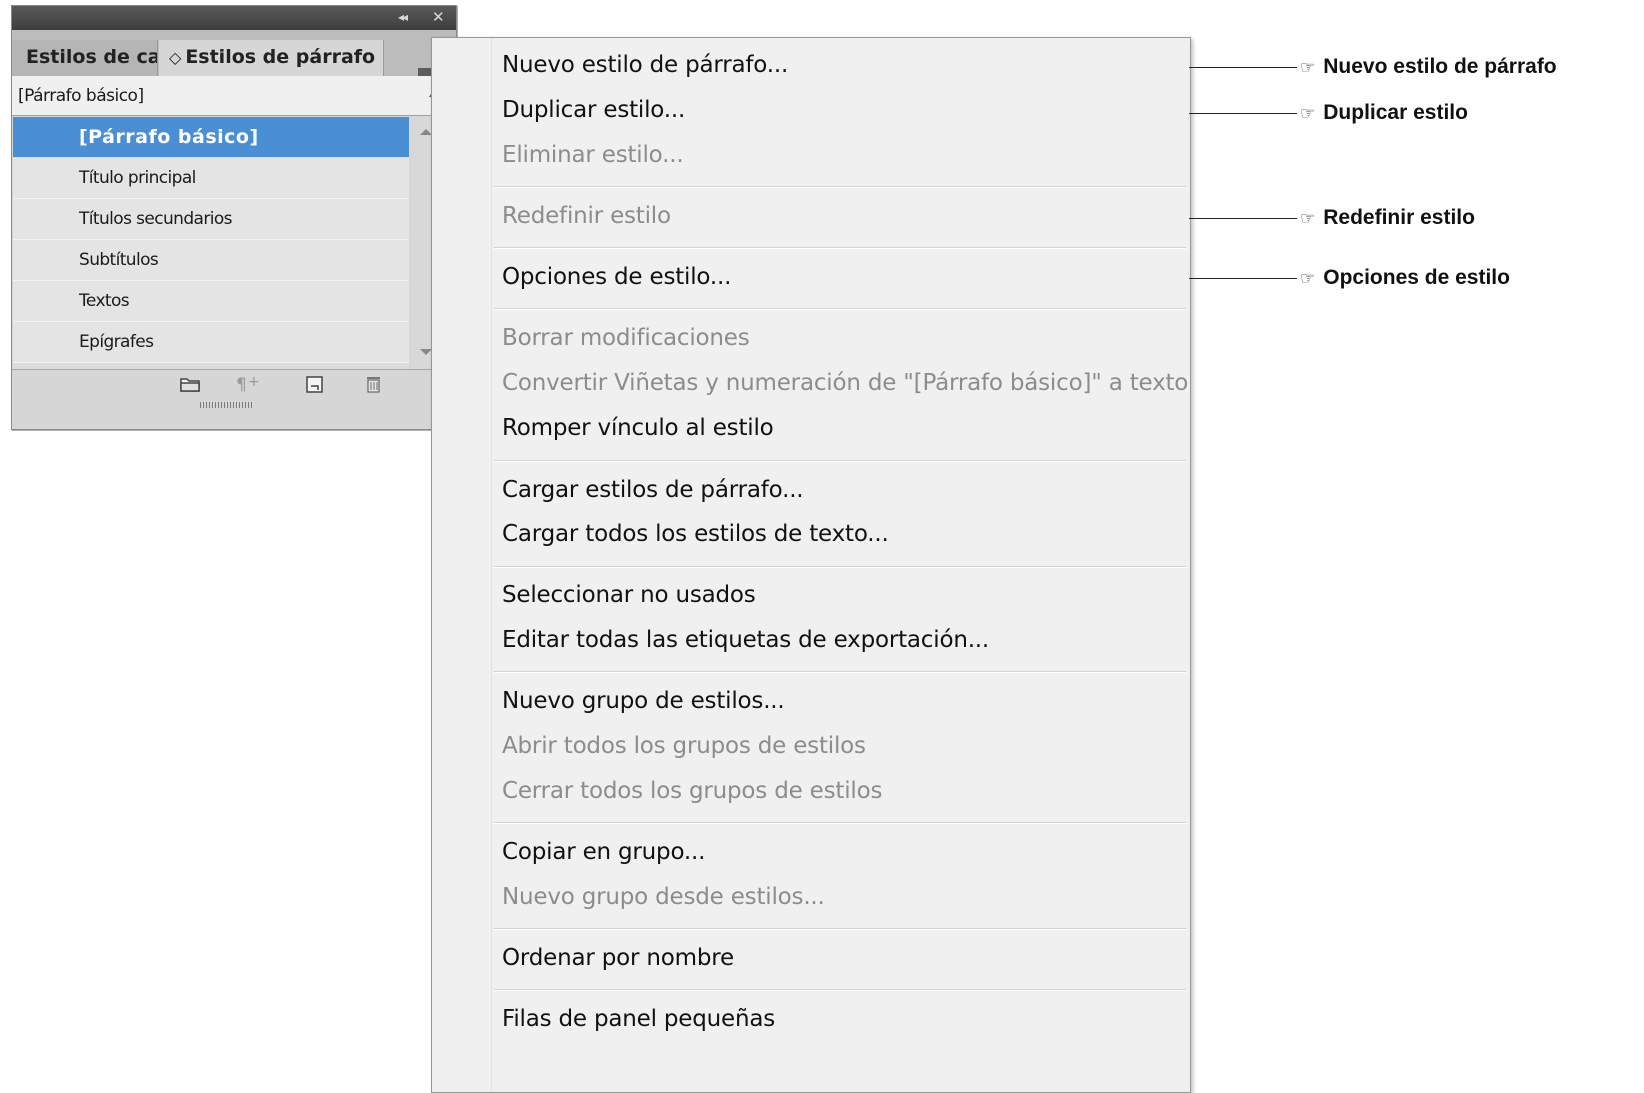  What do you see at coordinates (280, 57) in the screenshot?
I see `tab-paragraph-styles-label: Estilos de párrafo` at bounding box center [280, 57].